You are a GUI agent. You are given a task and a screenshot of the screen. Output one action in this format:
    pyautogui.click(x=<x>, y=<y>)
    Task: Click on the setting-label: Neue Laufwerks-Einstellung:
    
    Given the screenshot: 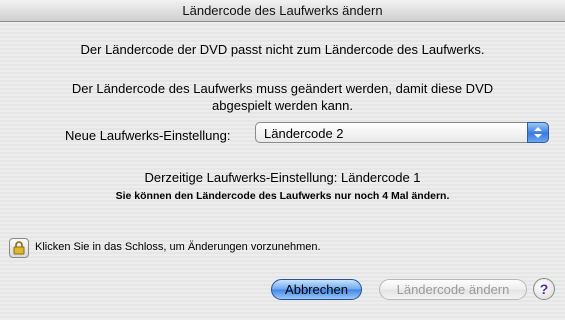 What is the action you would take?
    pyautogui.click(x=148, y=135)
    